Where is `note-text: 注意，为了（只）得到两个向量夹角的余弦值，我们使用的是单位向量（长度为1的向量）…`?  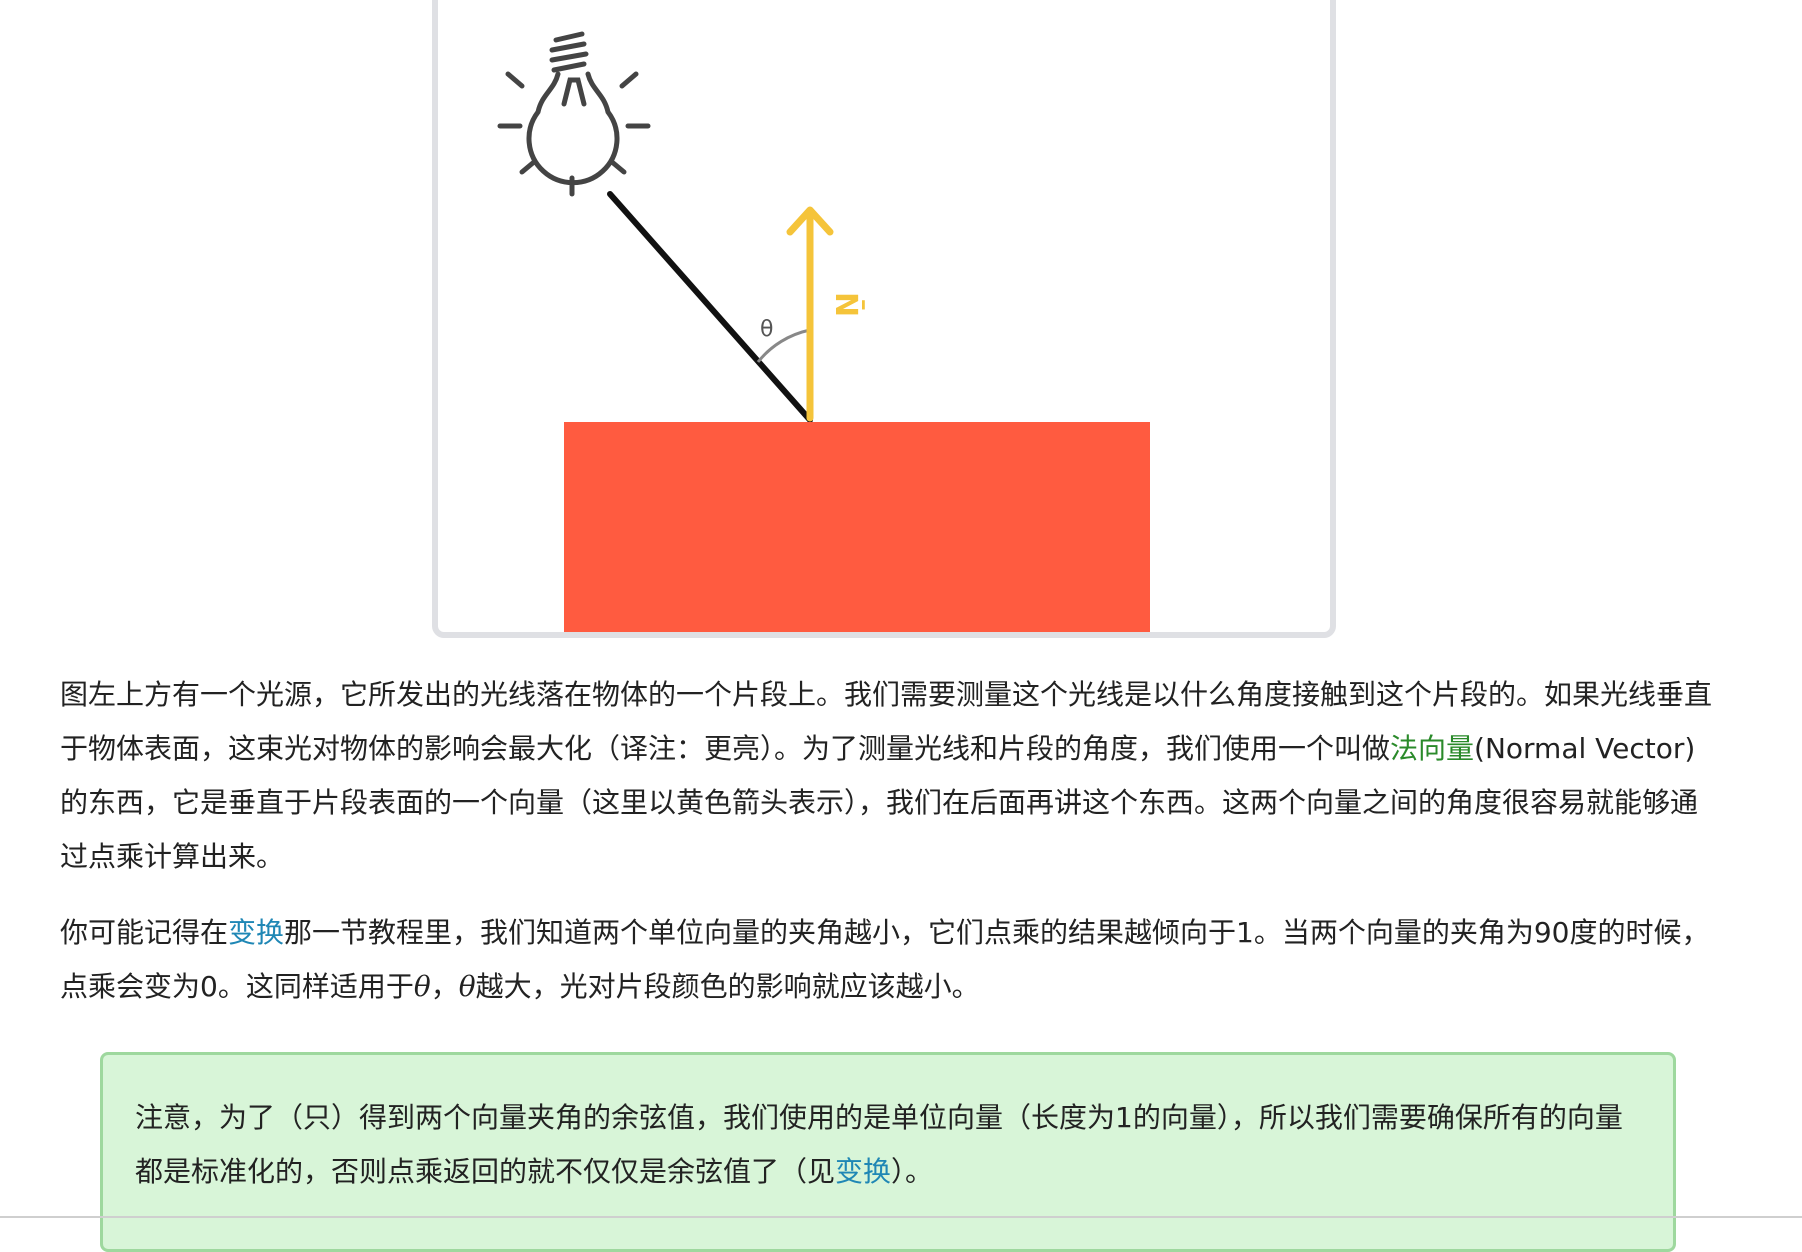
note-text: 注意，为了（只）得到两个向量夹角的余弦值，我们使用的是单位向量（长度为1的向量）… is located at coordinates (885, 1145).